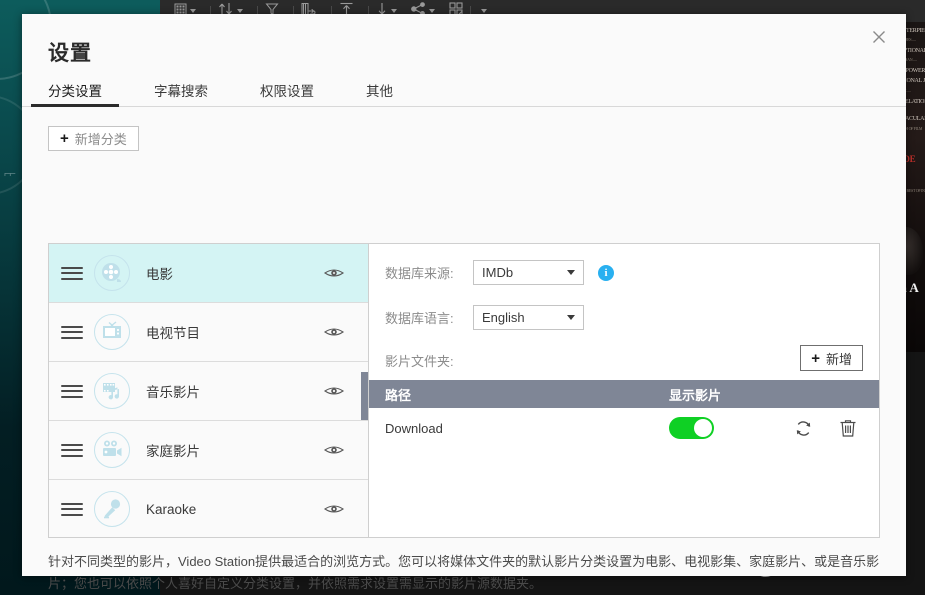 The width and height of the screenshot is (925, 595). Describe the element at coordinates (703, 428) in the screenshot. I see `toggle-knob` at that location.